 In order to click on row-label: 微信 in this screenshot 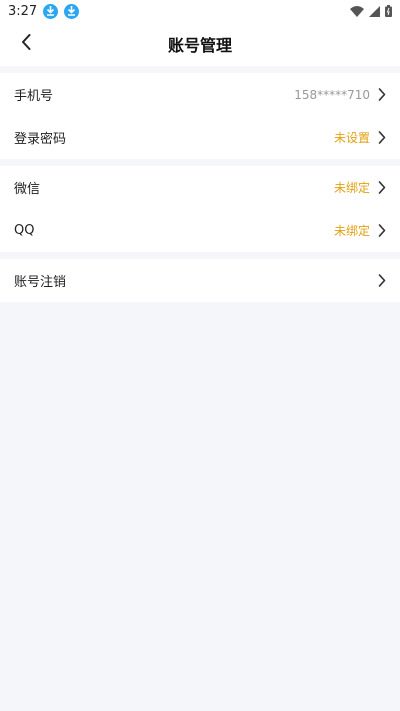, I will do `click(27, 189)`.